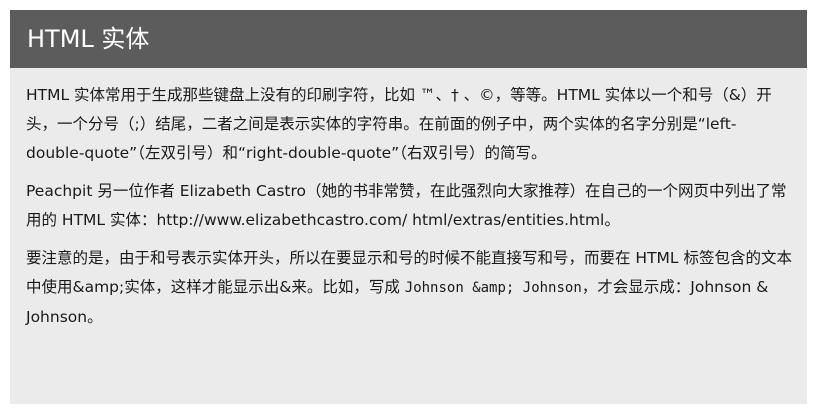  I want to click on box-title: HTML 实体, so click(408, 39).